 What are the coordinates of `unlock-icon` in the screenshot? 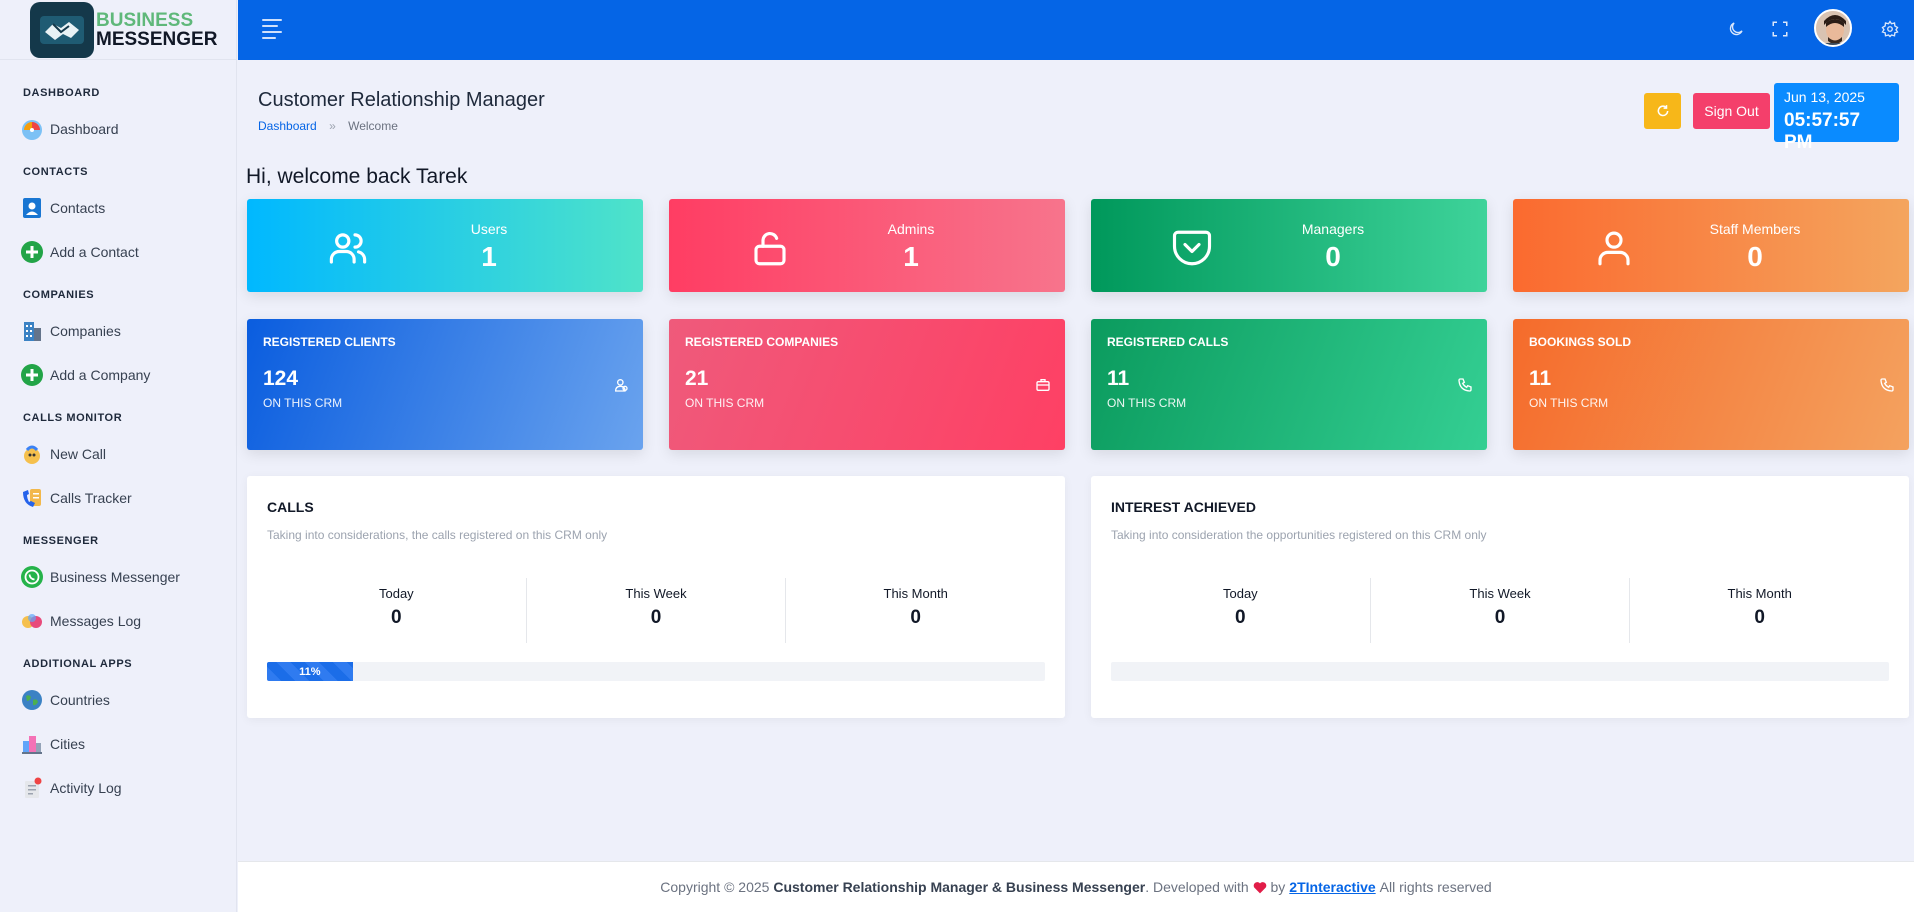 It's located at (769, 247).